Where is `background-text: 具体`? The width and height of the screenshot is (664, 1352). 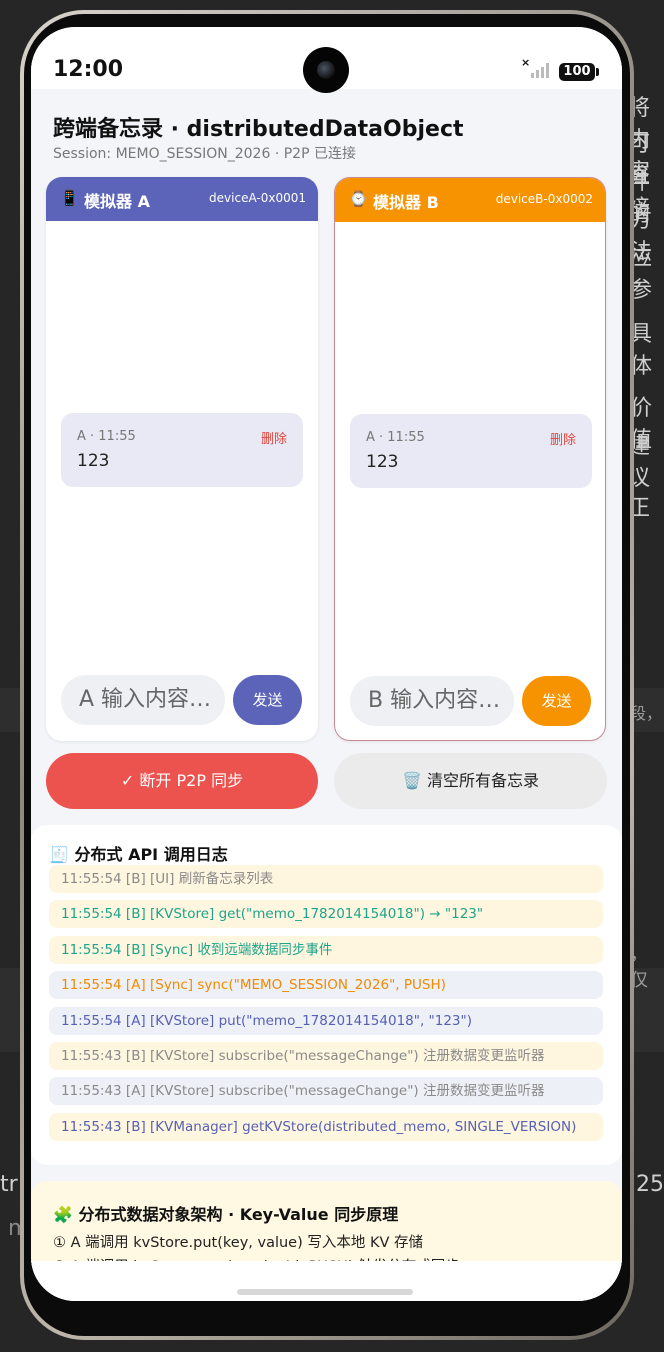
background-text: 具体 is located at coordinates (641, 350).